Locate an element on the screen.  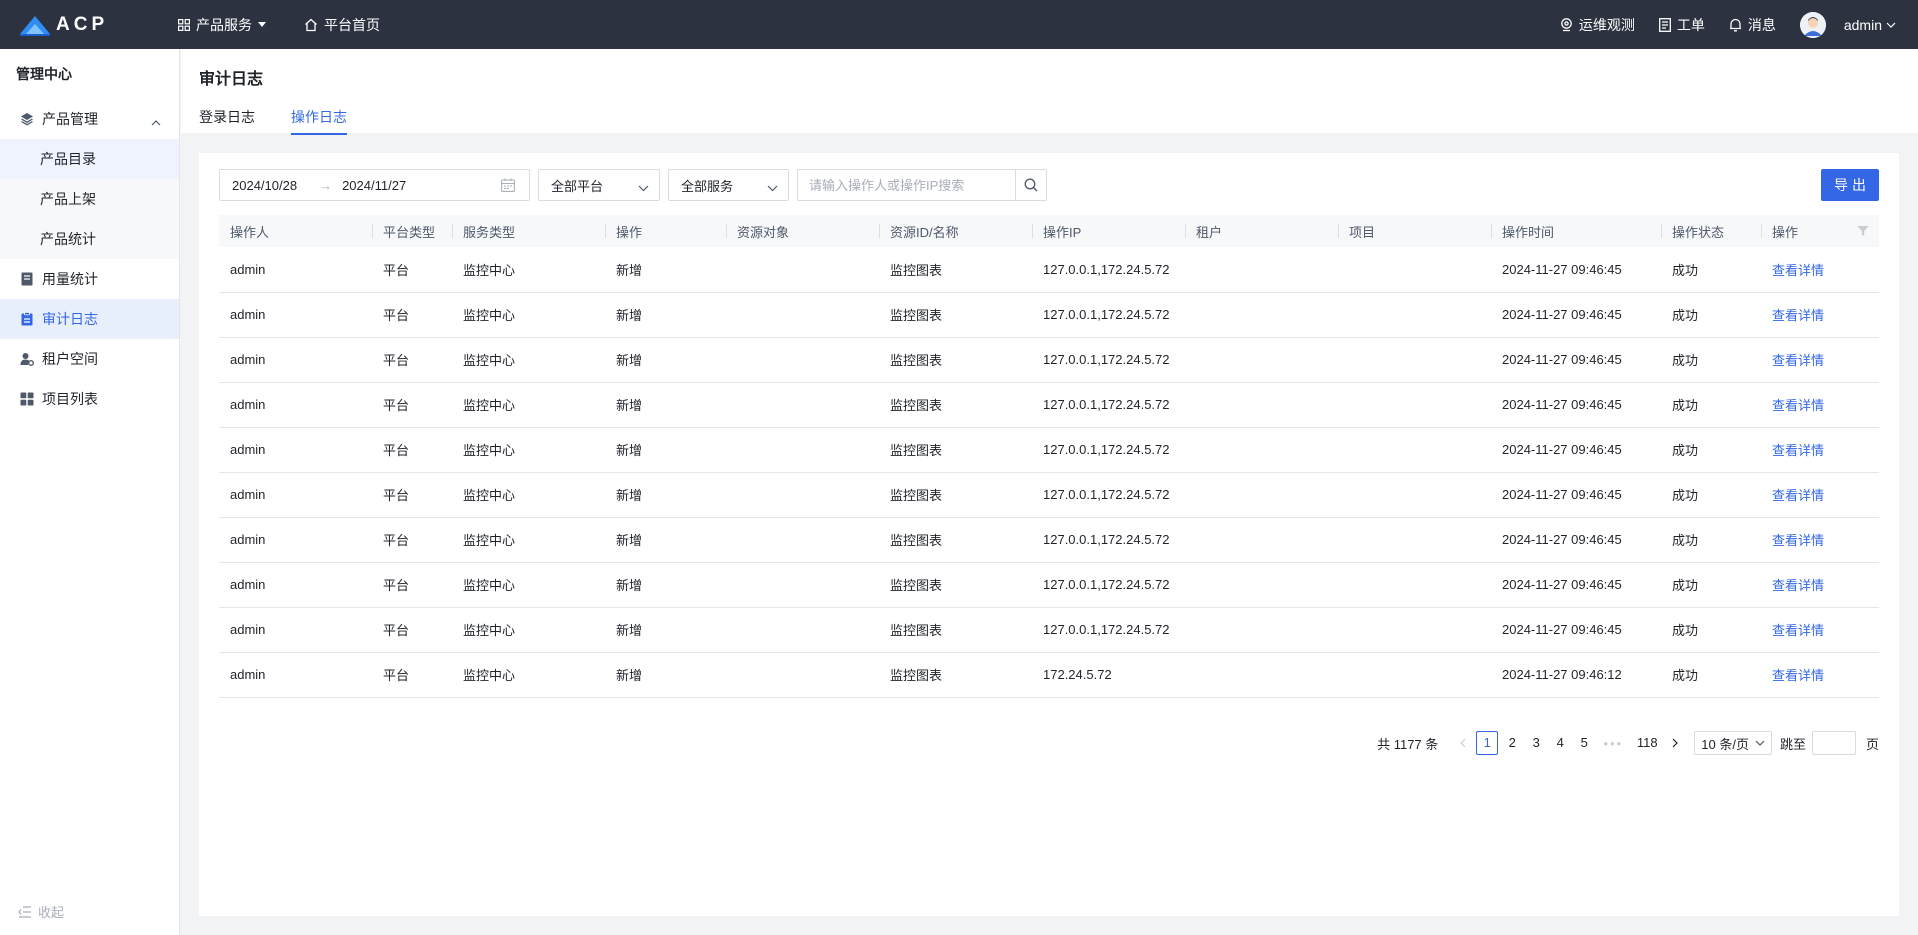
page-4-button: 4 is located at coordinates (1560, 743).